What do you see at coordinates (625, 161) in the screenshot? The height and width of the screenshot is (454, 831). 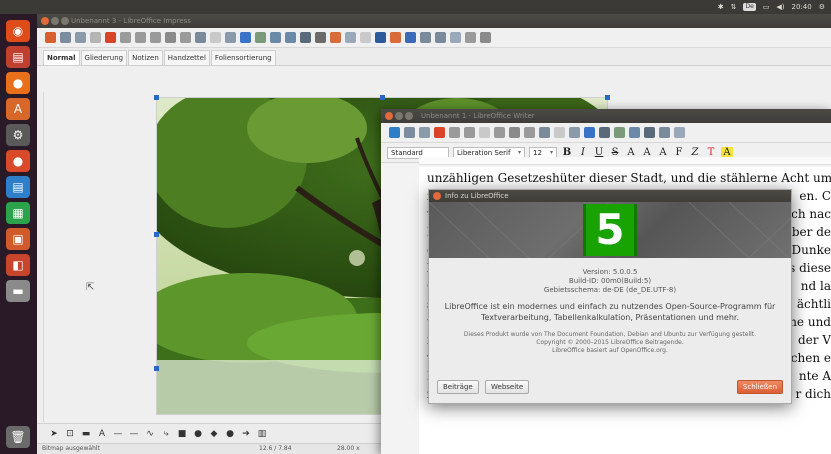 I see `ruler` at bounding box center [625, 161].